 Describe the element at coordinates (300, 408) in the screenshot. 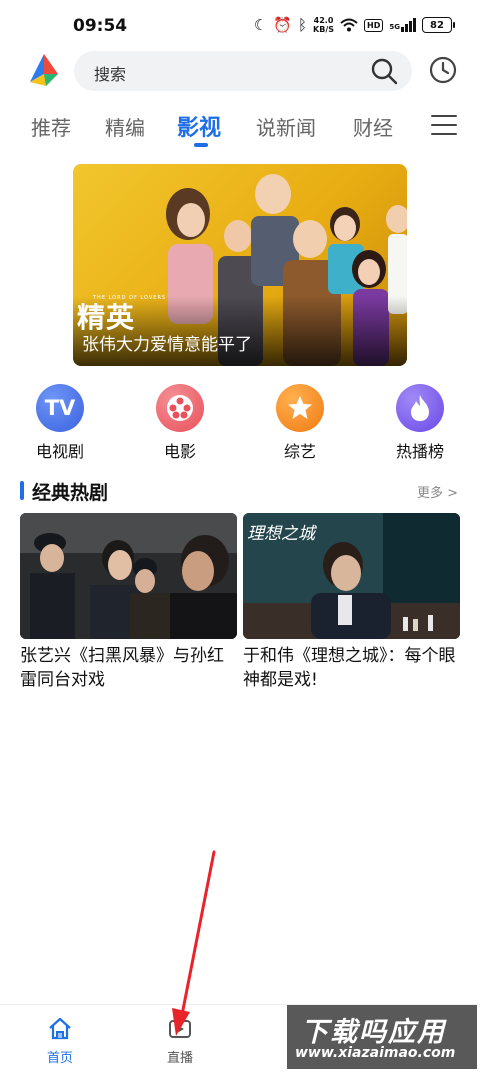

I see `star-icon` at that location.